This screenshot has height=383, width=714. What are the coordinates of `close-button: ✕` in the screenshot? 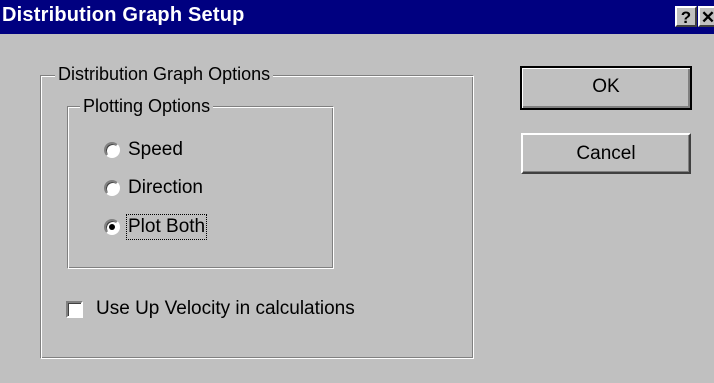 It's located at (706, 16).